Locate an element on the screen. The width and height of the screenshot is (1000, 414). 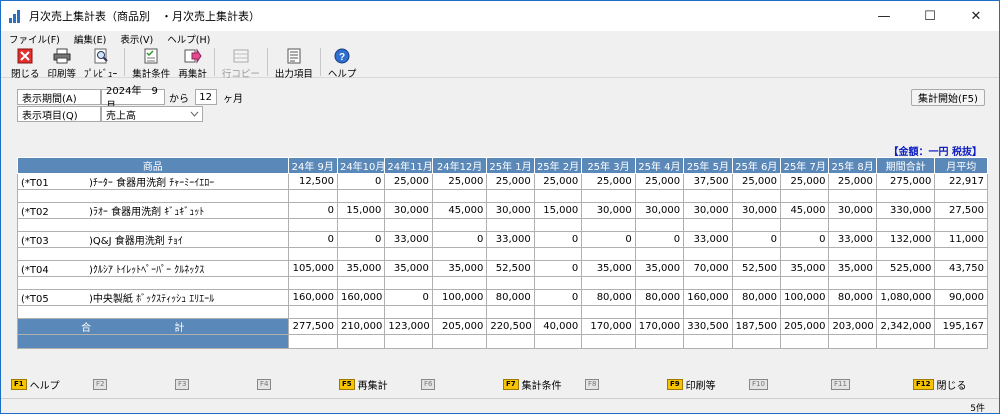
fkey-f5: F5 再集計 is located at coordinates (363, 384).